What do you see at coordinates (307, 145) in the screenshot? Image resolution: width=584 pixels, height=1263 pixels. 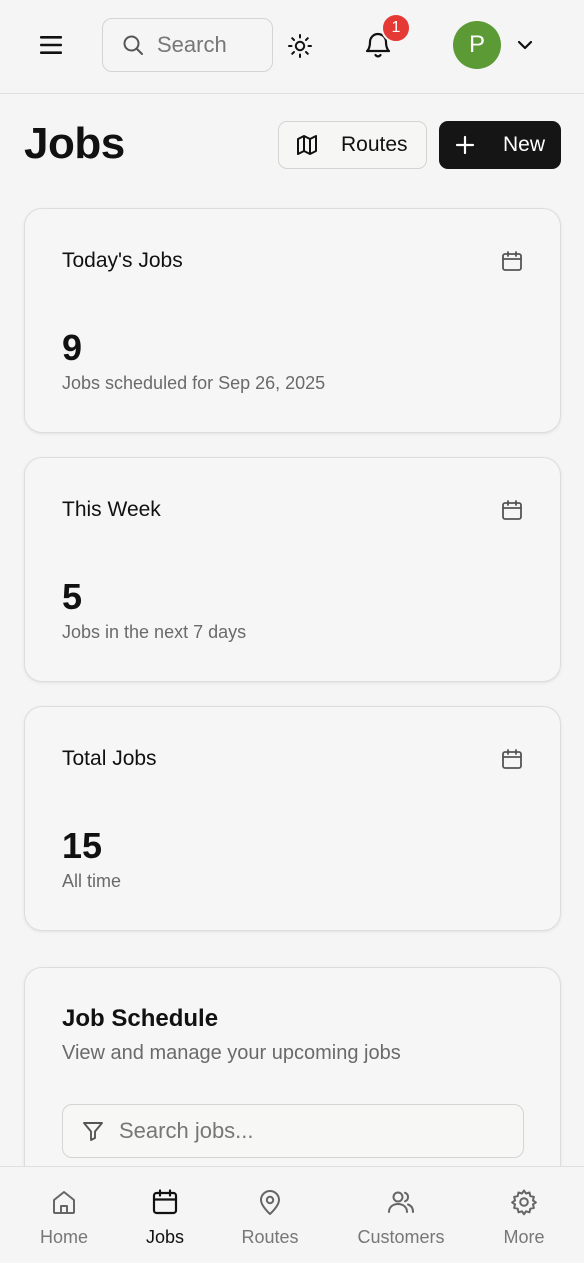 I see `map-icon` at bounding box center [307, 145].